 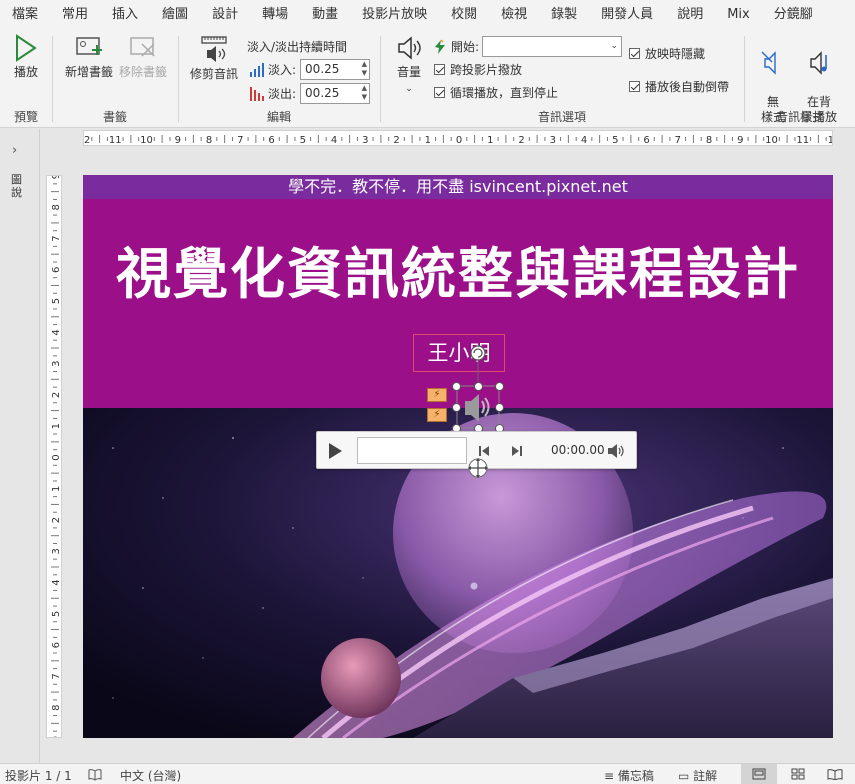 I want to click on reading-view-icon, so click(x=835, y=774).